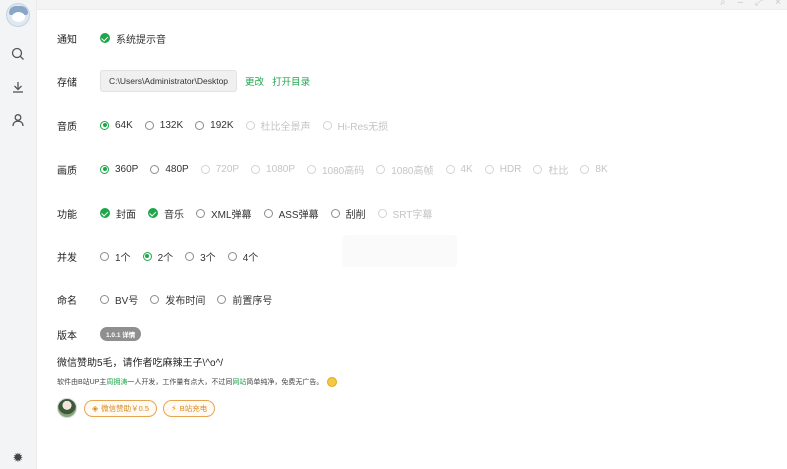 This screenshot has height=469, width=787. Describe the element at coordinates (250, 258) in the screenshot. I see `concurrency-option-label: 4个` at that location.